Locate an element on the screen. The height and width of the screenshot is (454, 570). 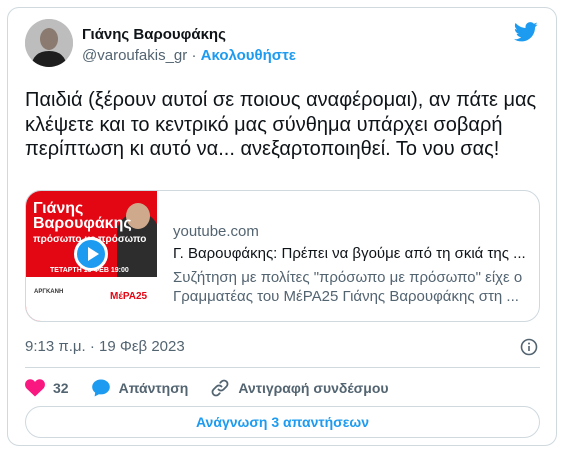
author-handle-line: @varoufakis_gr · Ακολουθήστε is located at coordinates (189, 55).